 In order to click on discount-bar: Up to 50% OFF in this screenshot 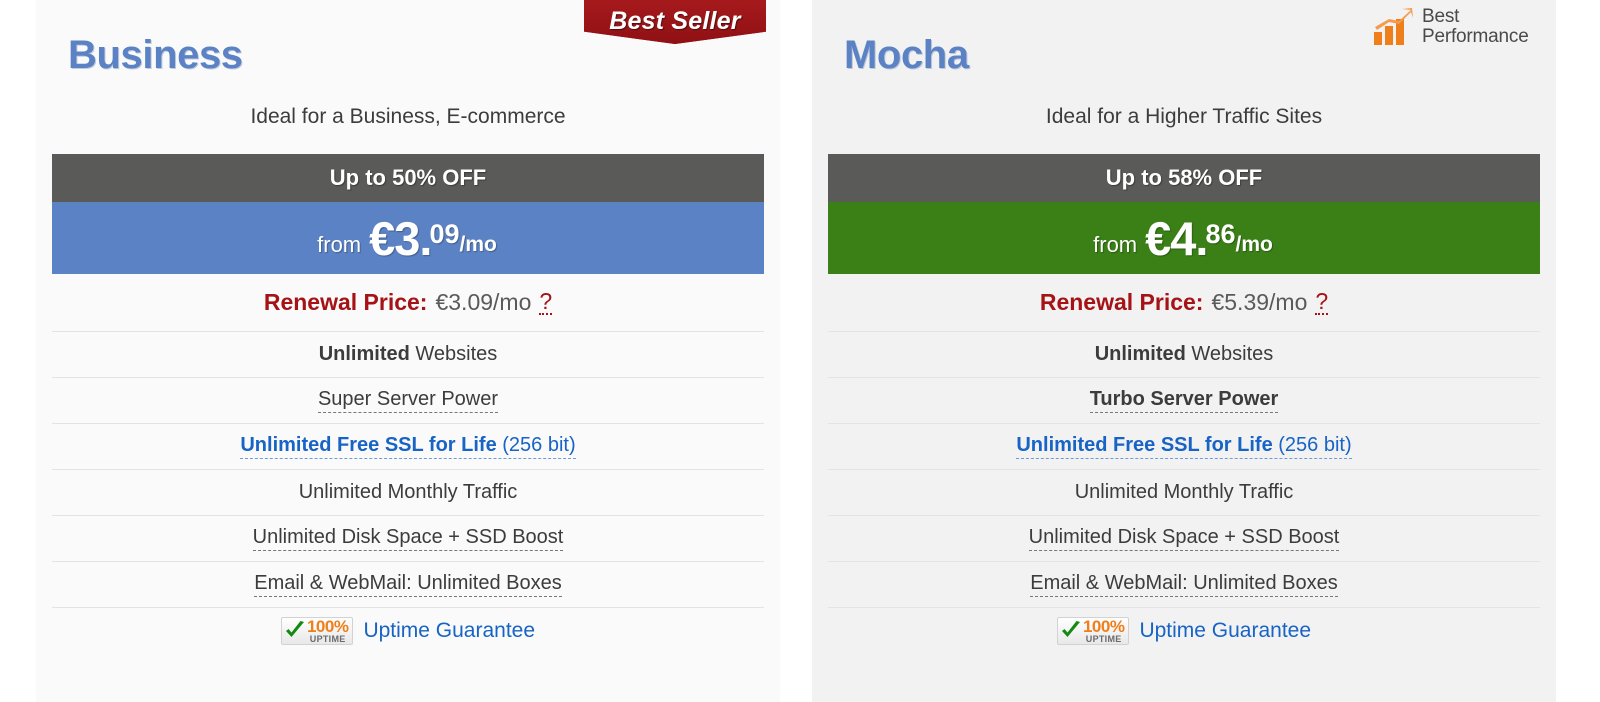, I will do `click(408, 178)`.